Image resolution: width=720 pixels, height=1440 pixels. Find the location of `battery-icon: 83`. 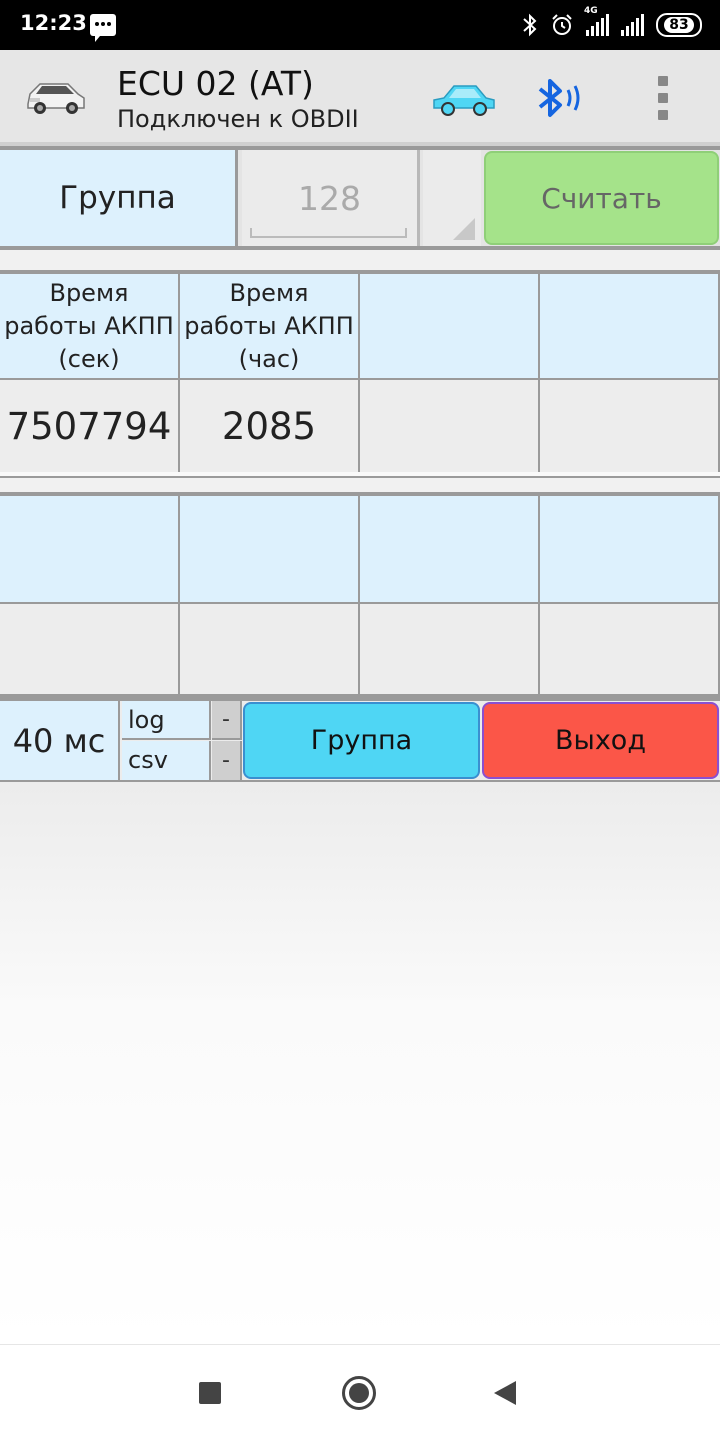

battery-icon: 83 is located at coordinates (679, 25).